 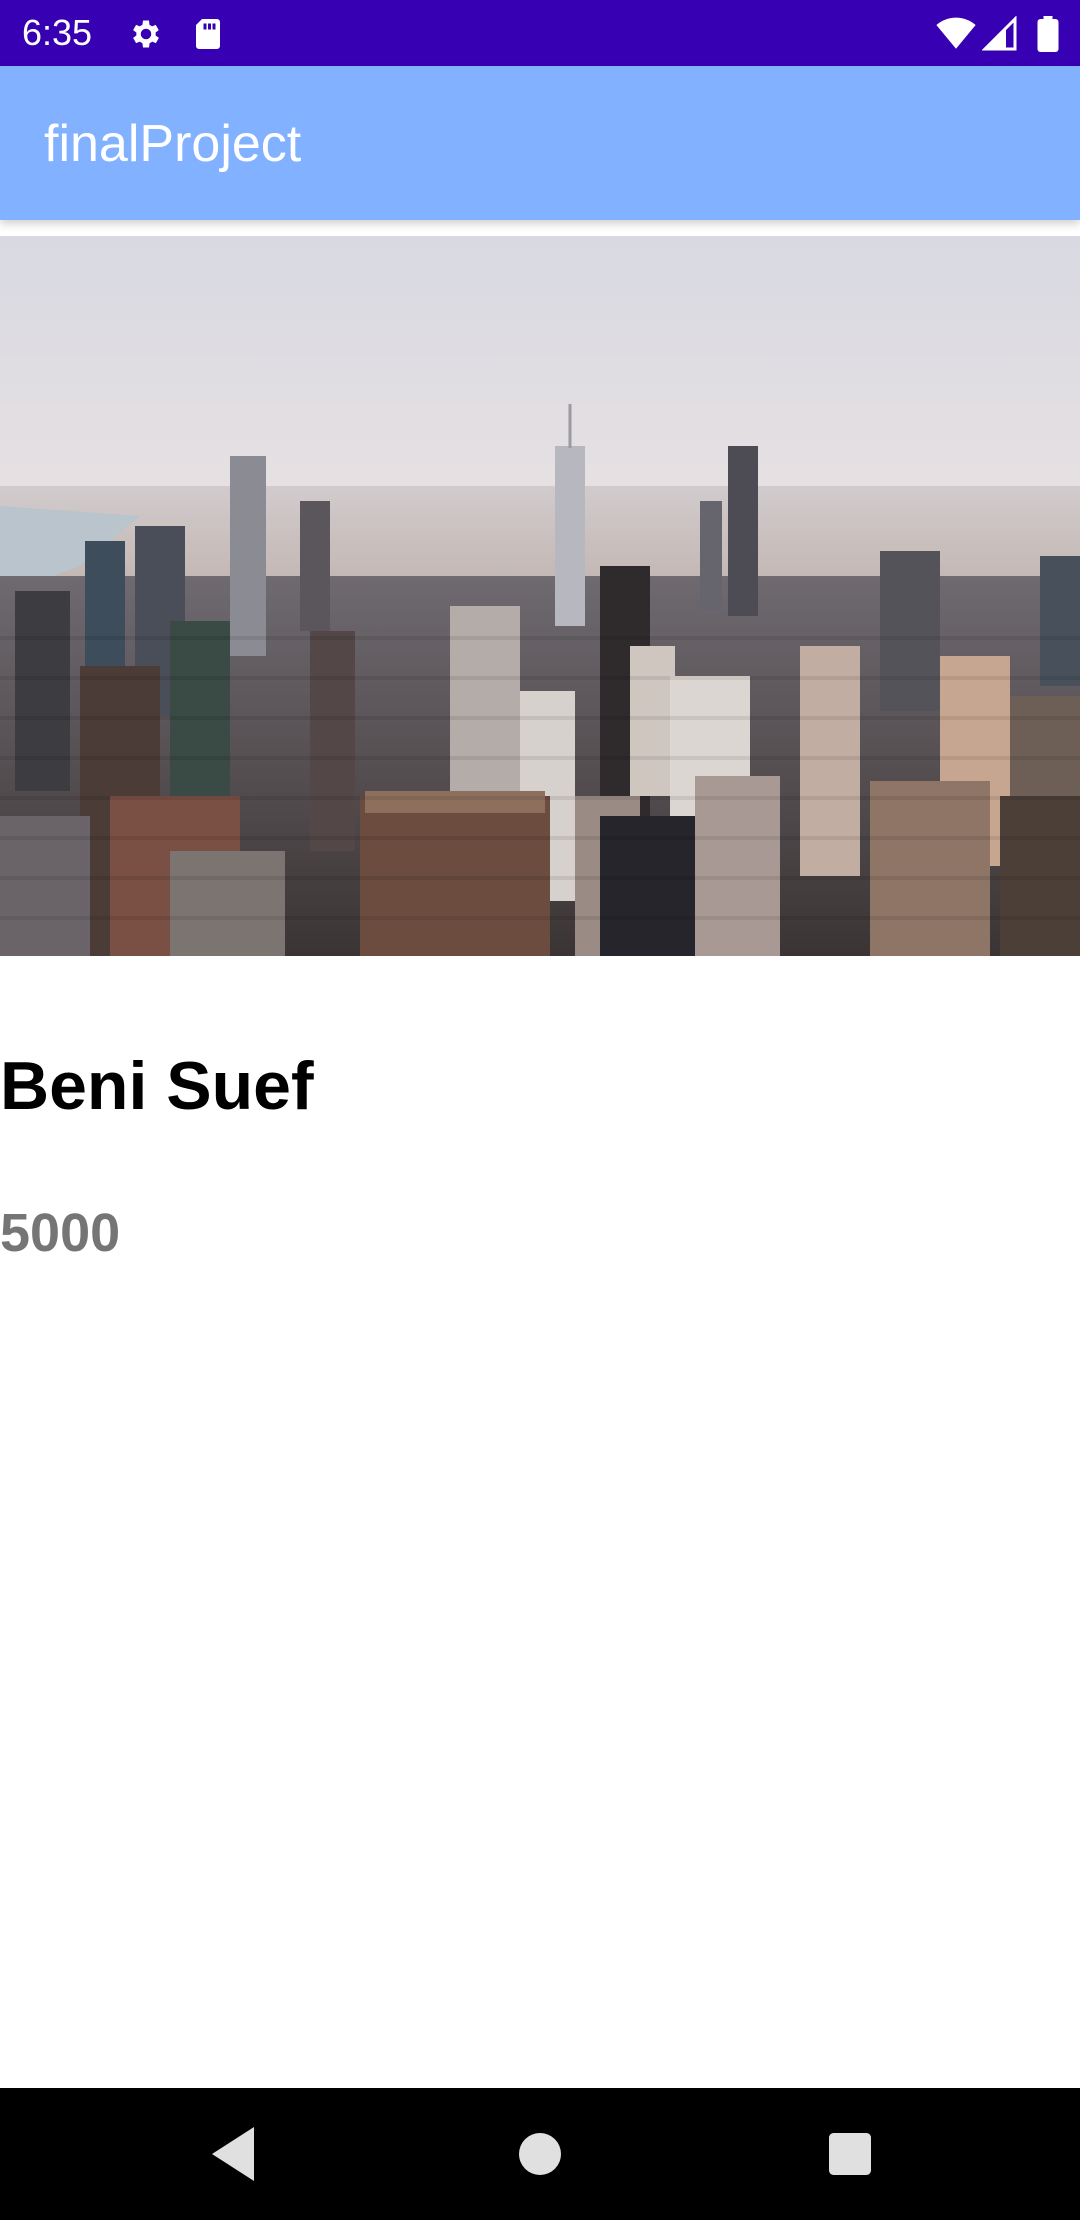 I want to click on back-icon, so click(x=236, y=2154).